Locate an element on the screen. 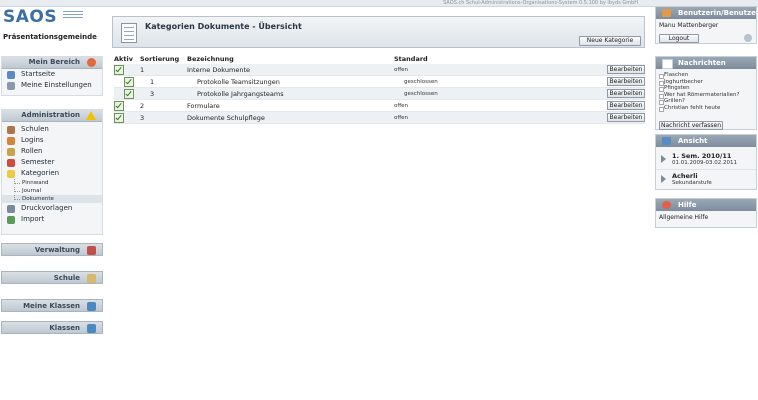 This screenshot has width=758, height=400. institution-name: Präsentationsgemeinde is located at coordinates (50, 37).